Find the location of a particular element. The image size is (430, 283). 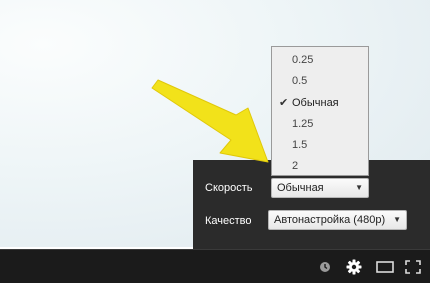

fullscreen-icon is located at coordinates (413, 267).